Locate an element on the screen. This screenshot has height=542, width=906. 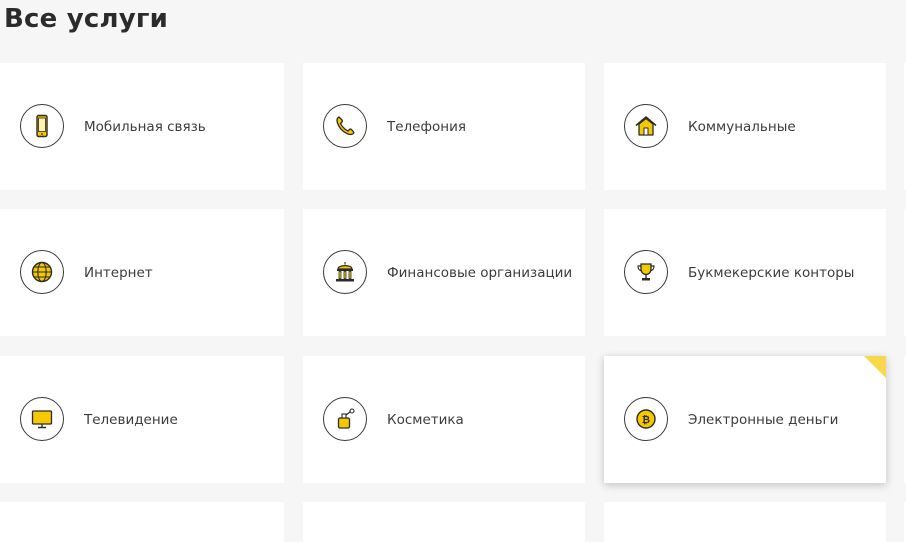
service-tile-utilities: Коммунальные is located at coordinates (745, 126).